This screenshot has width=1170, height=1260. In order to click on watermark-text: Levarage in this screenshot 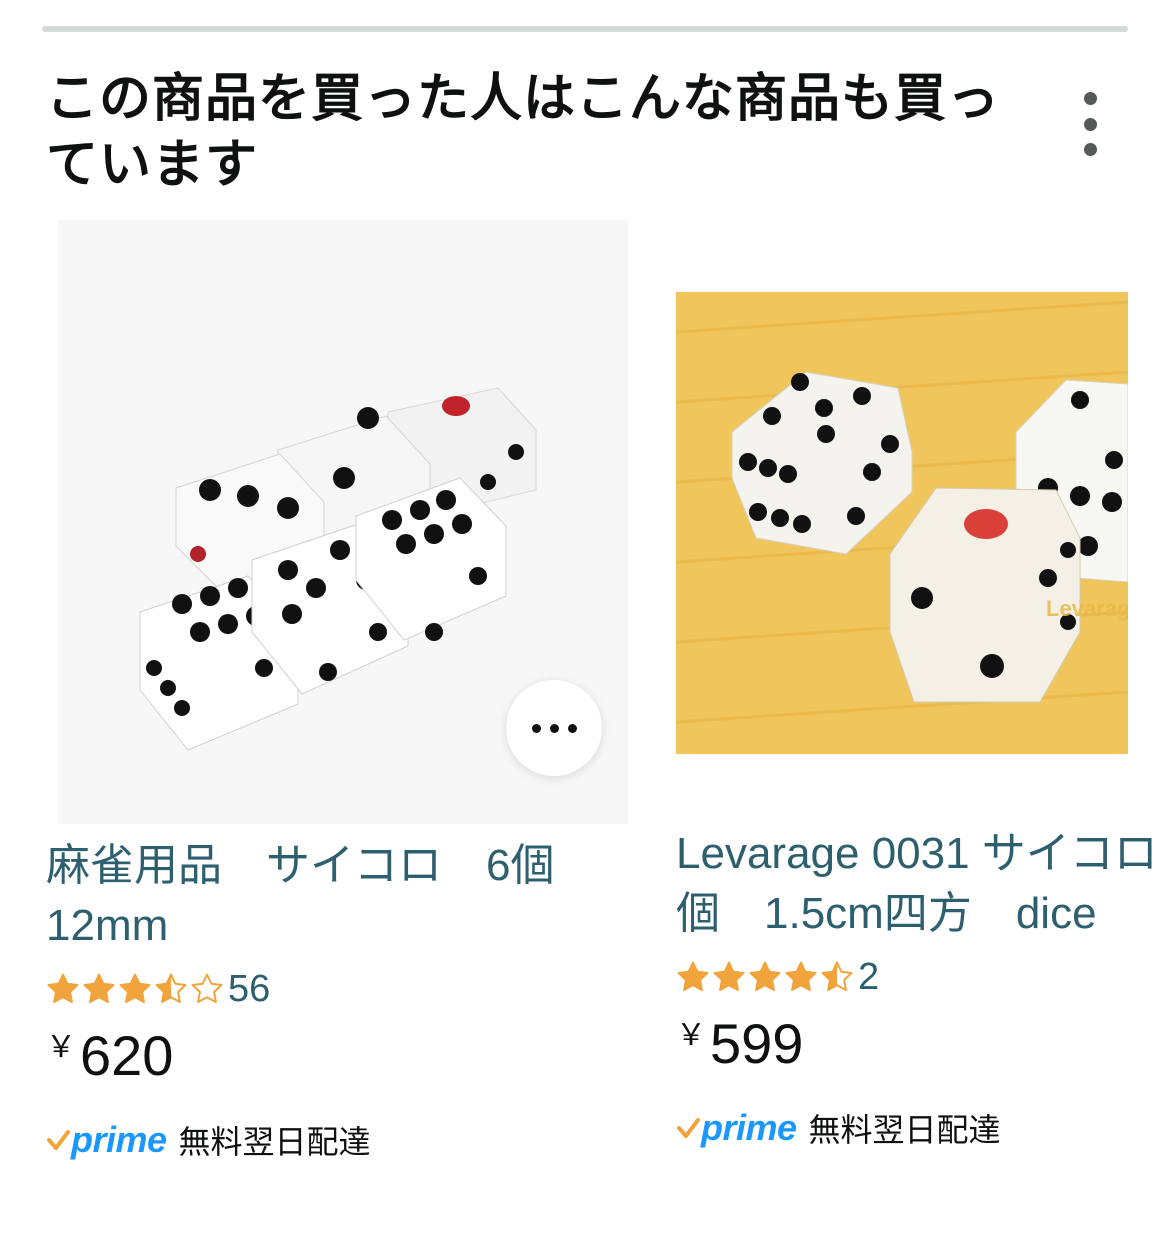, I will do `click(1087, 608)`.